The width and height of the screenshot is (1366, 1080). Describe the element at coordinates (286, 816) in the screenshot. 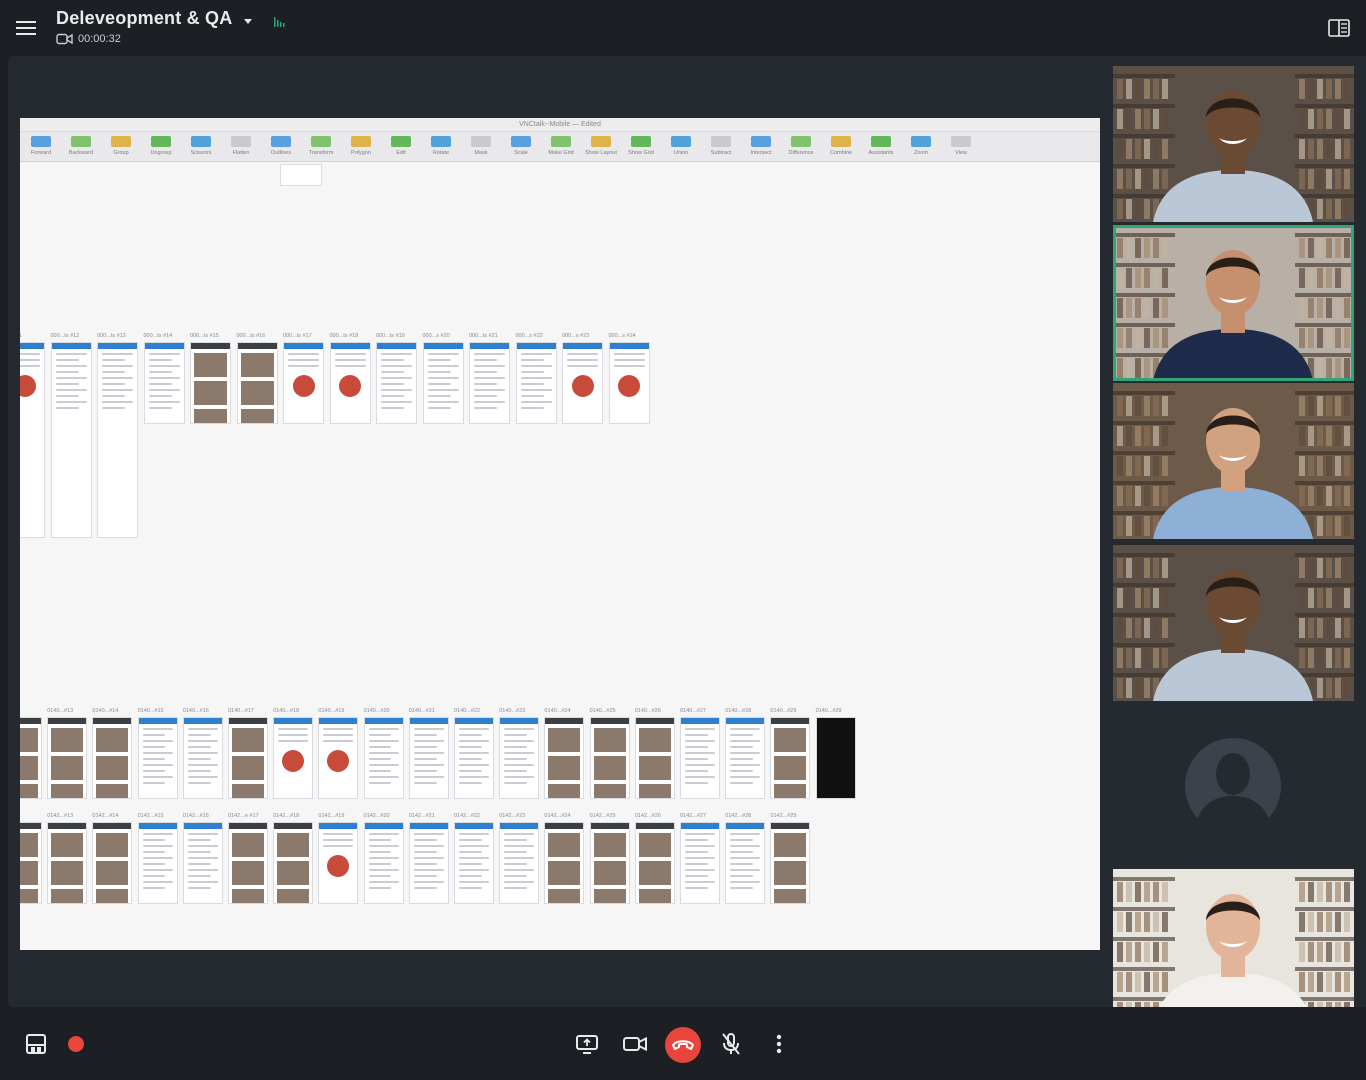

I see `artboard-label: 0142...#18` at that location.